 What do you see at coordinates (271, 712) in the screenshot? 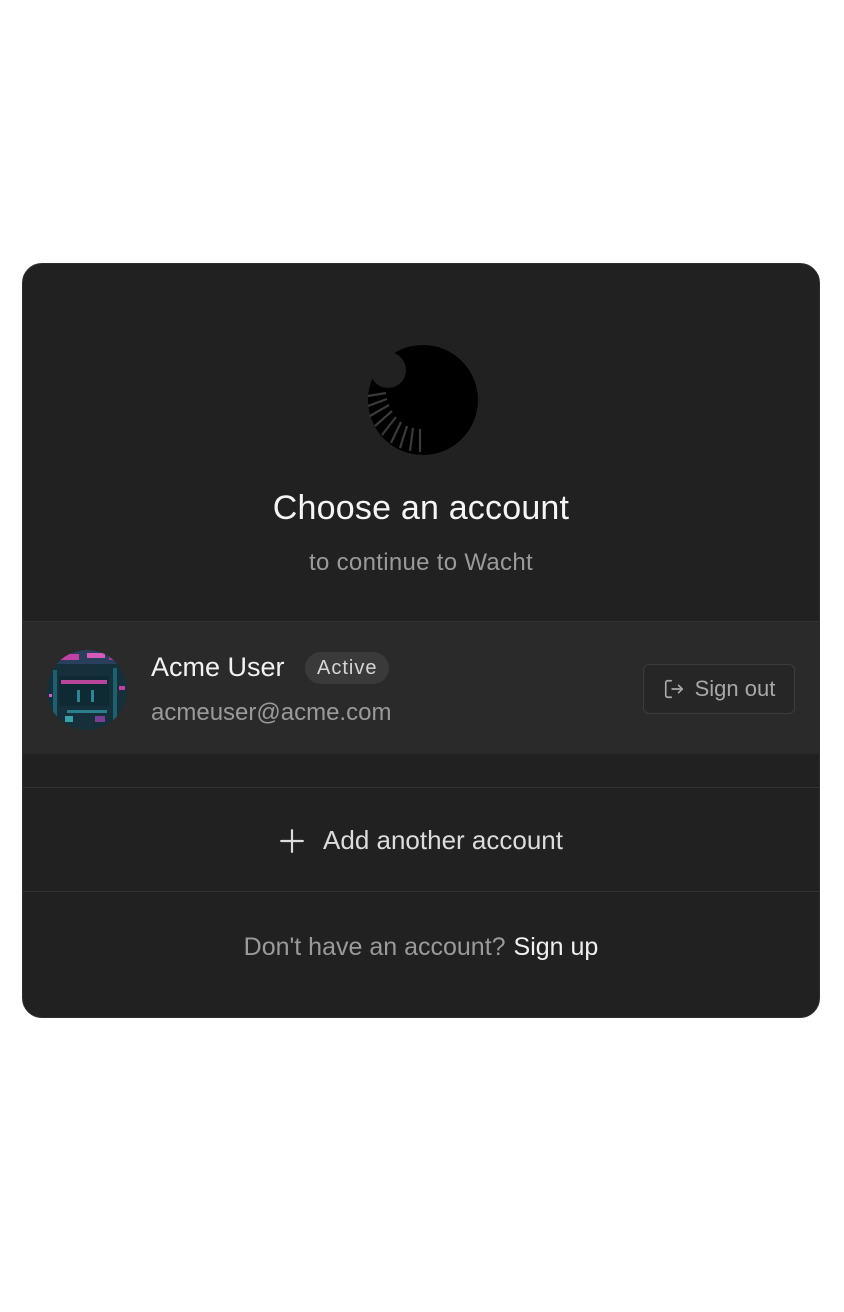
I see `account-email: acmeuser@acme.com` at bounding box center [271, 712].